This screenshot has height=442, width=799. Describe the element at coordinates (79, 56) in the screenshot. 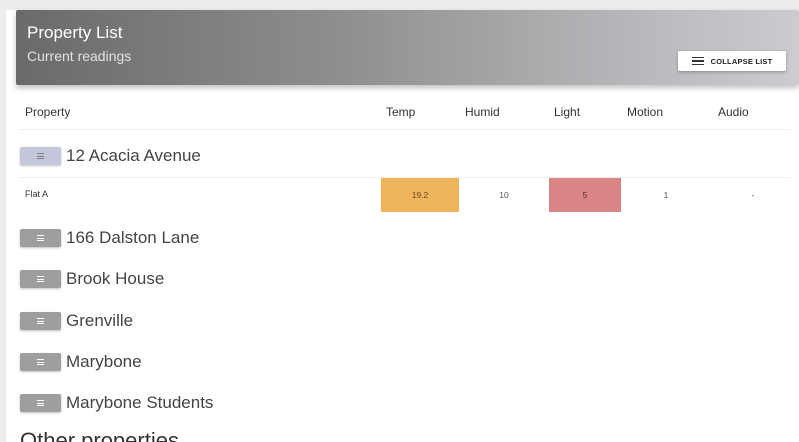

I see `page-subtitle: Current readings` at that location.